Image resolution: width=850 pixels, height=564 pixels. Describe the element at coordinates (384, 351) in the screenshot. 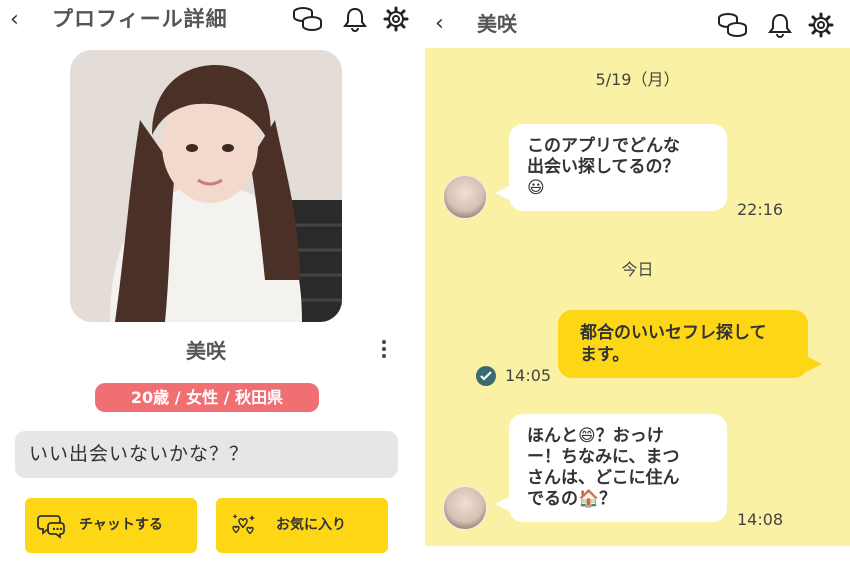

I see `kebab-menu-icon` at that location.